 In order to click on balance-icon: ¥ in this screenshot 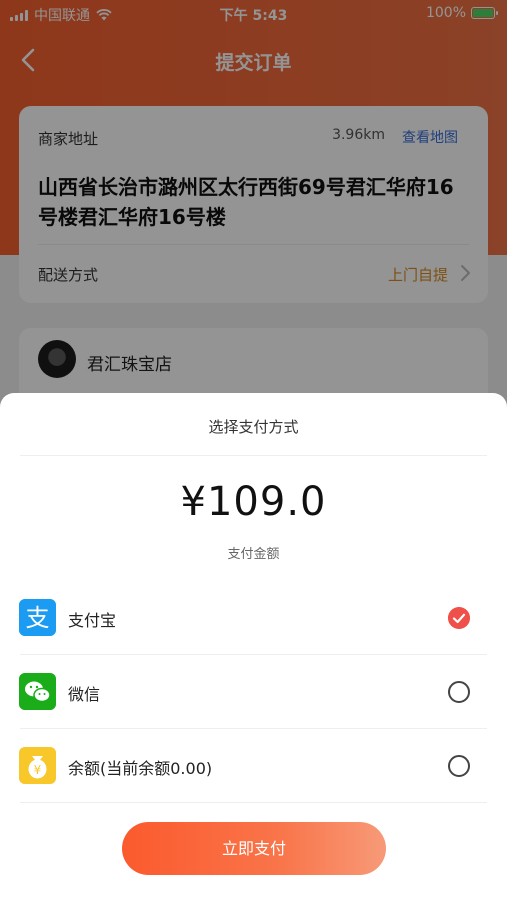, I will do `click(37, 765)`.